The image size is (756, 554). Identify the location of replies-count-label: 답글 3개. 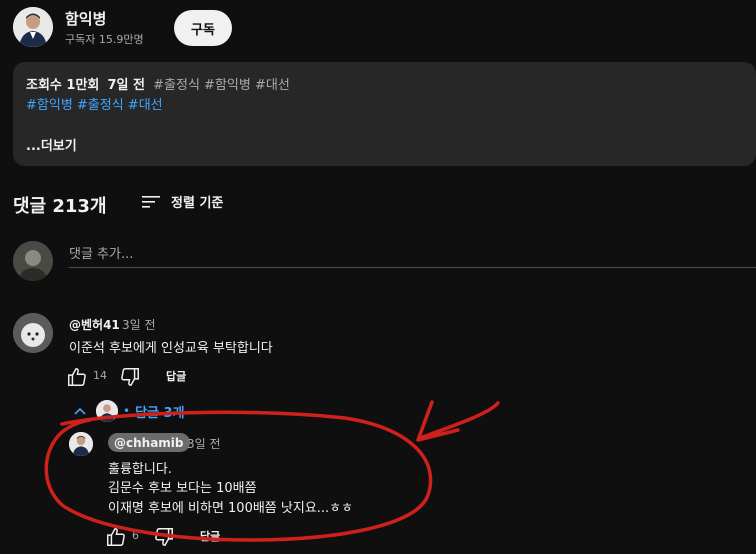
(160, 413).